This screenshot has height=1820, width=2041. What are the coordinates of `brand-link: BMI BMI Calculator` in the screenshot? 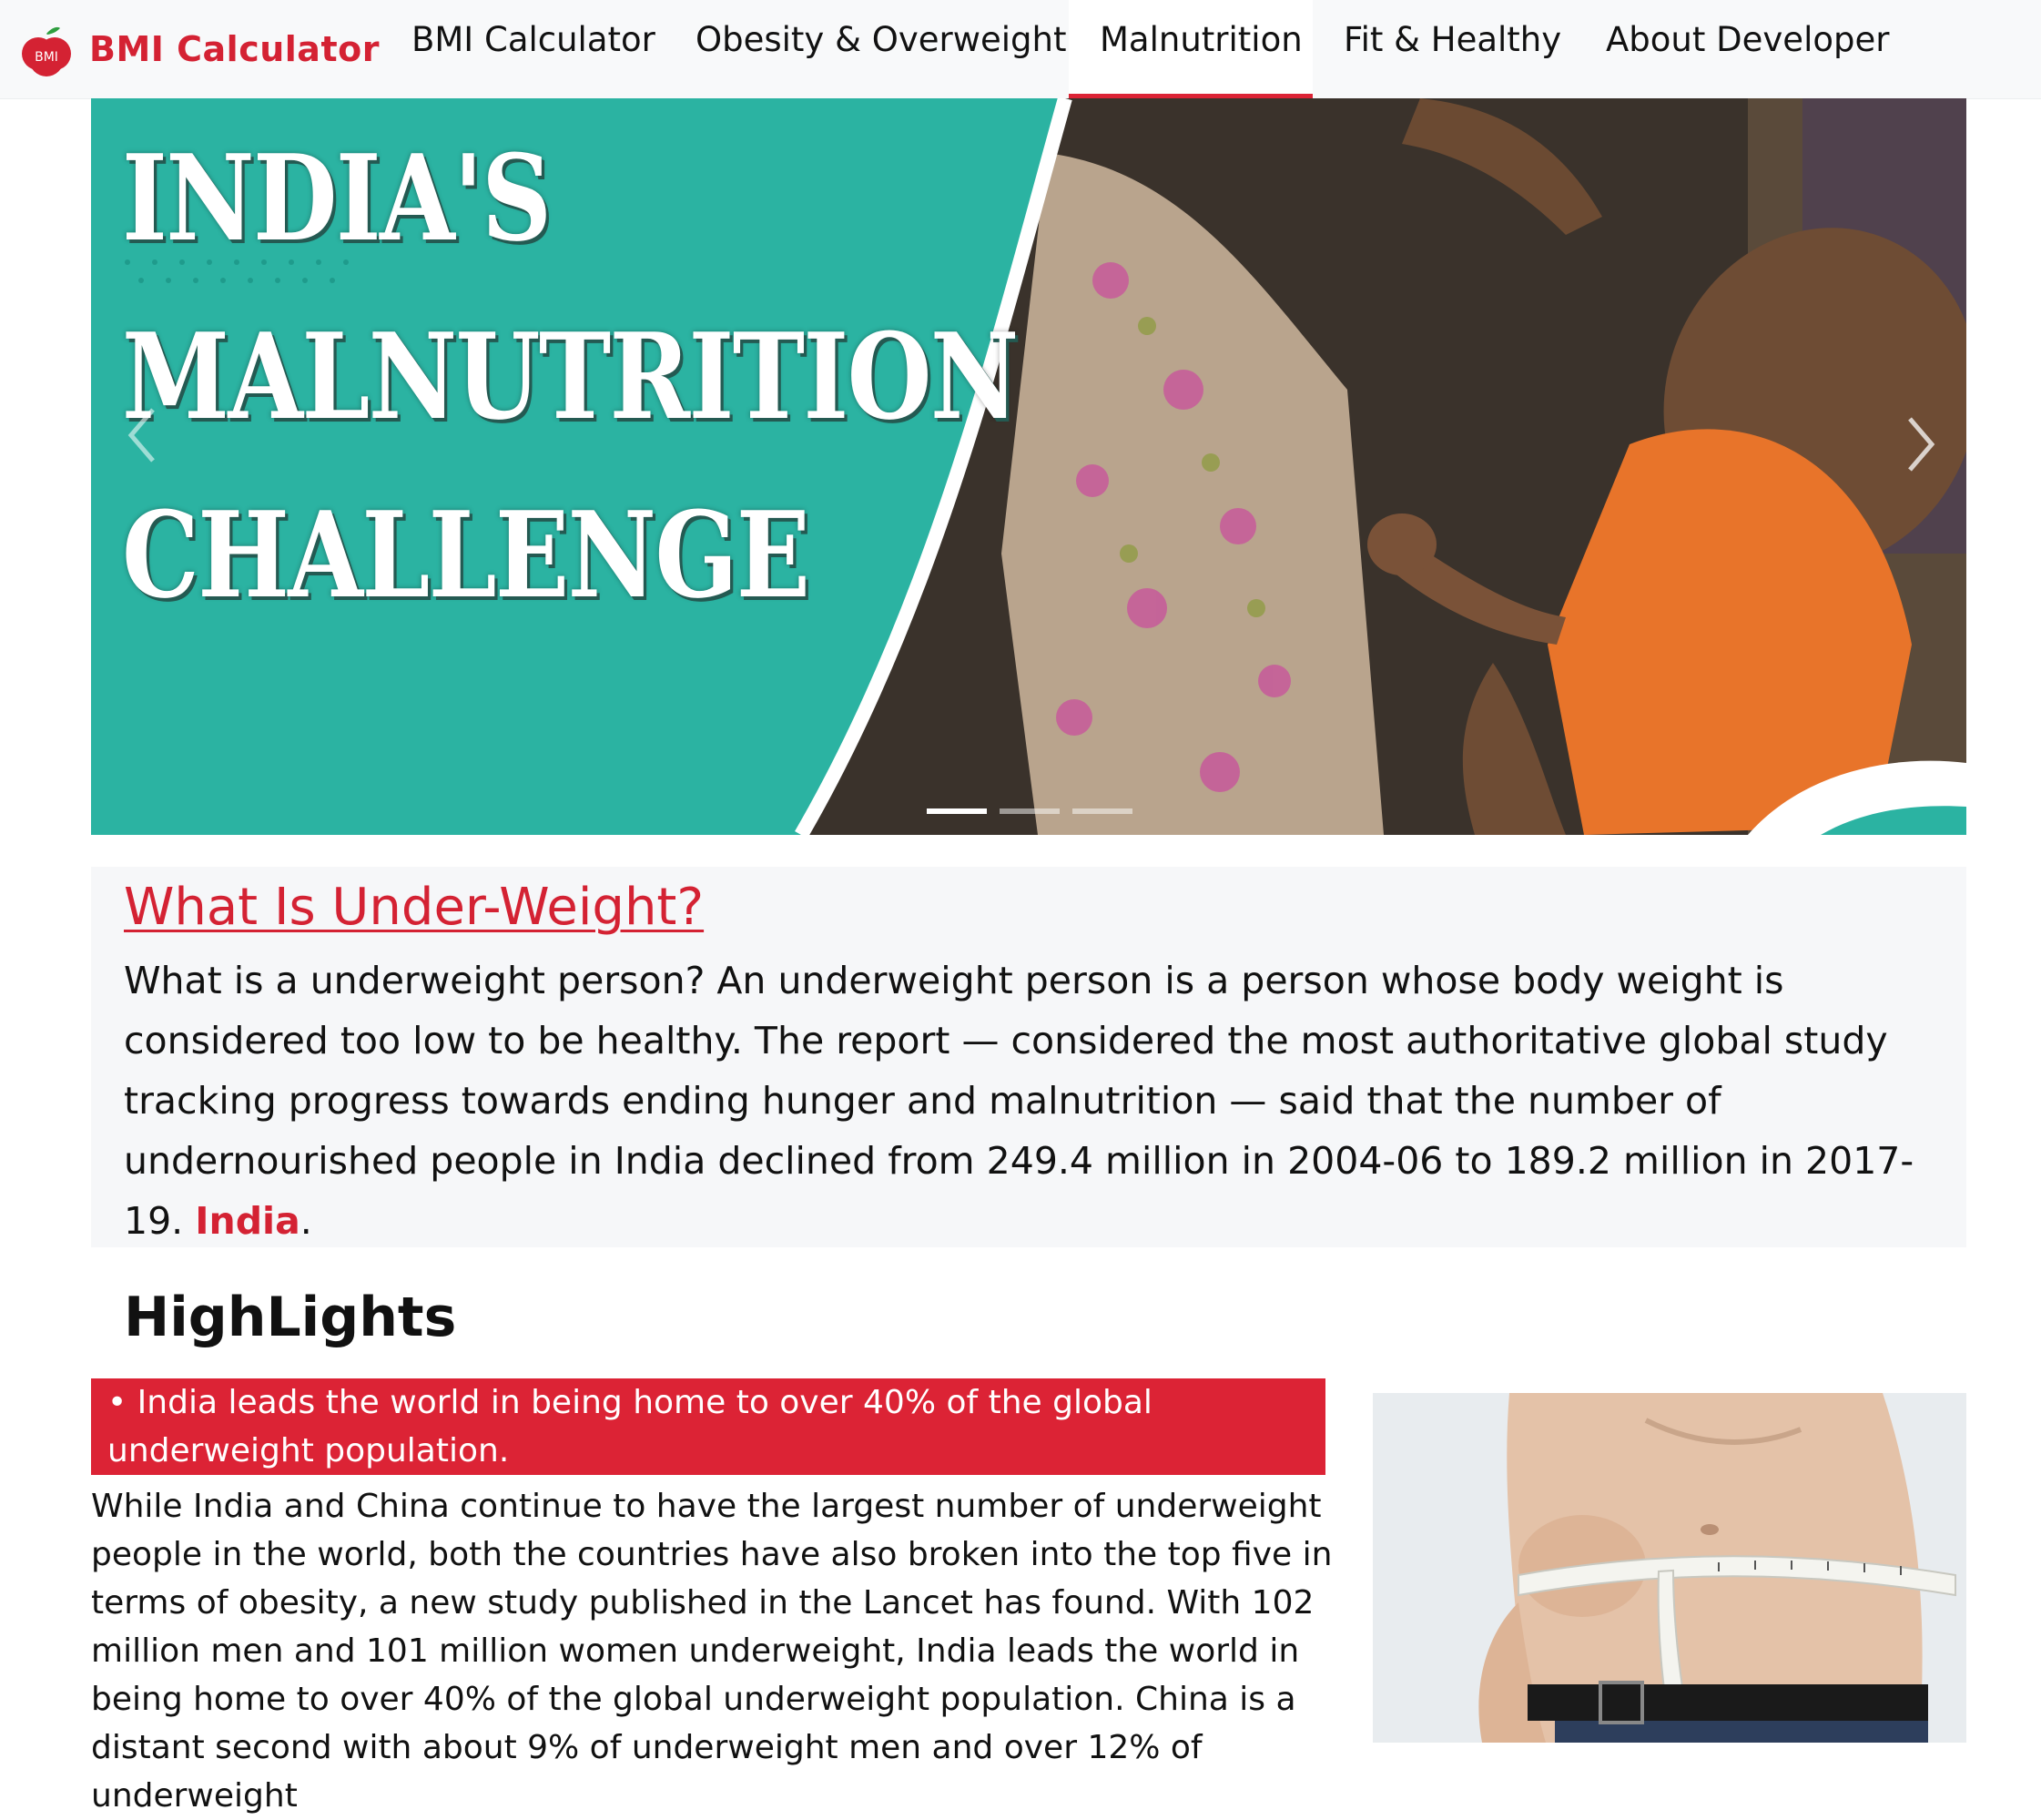 It's located at (198, 50).